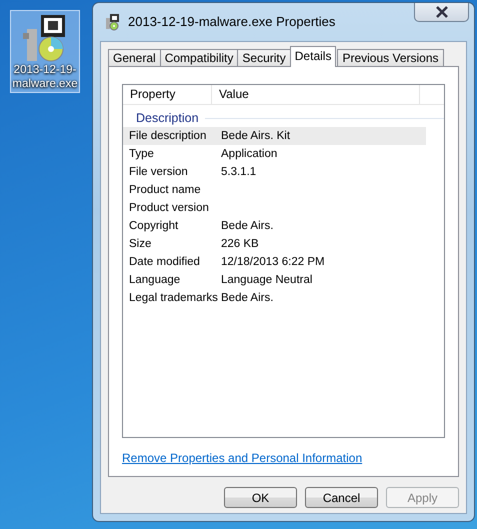 The image size is (477, 529). Describe the element at coordinates (238, 172) in the screenshot. I see `value-cell-text: 5.3.1.1` at that location.